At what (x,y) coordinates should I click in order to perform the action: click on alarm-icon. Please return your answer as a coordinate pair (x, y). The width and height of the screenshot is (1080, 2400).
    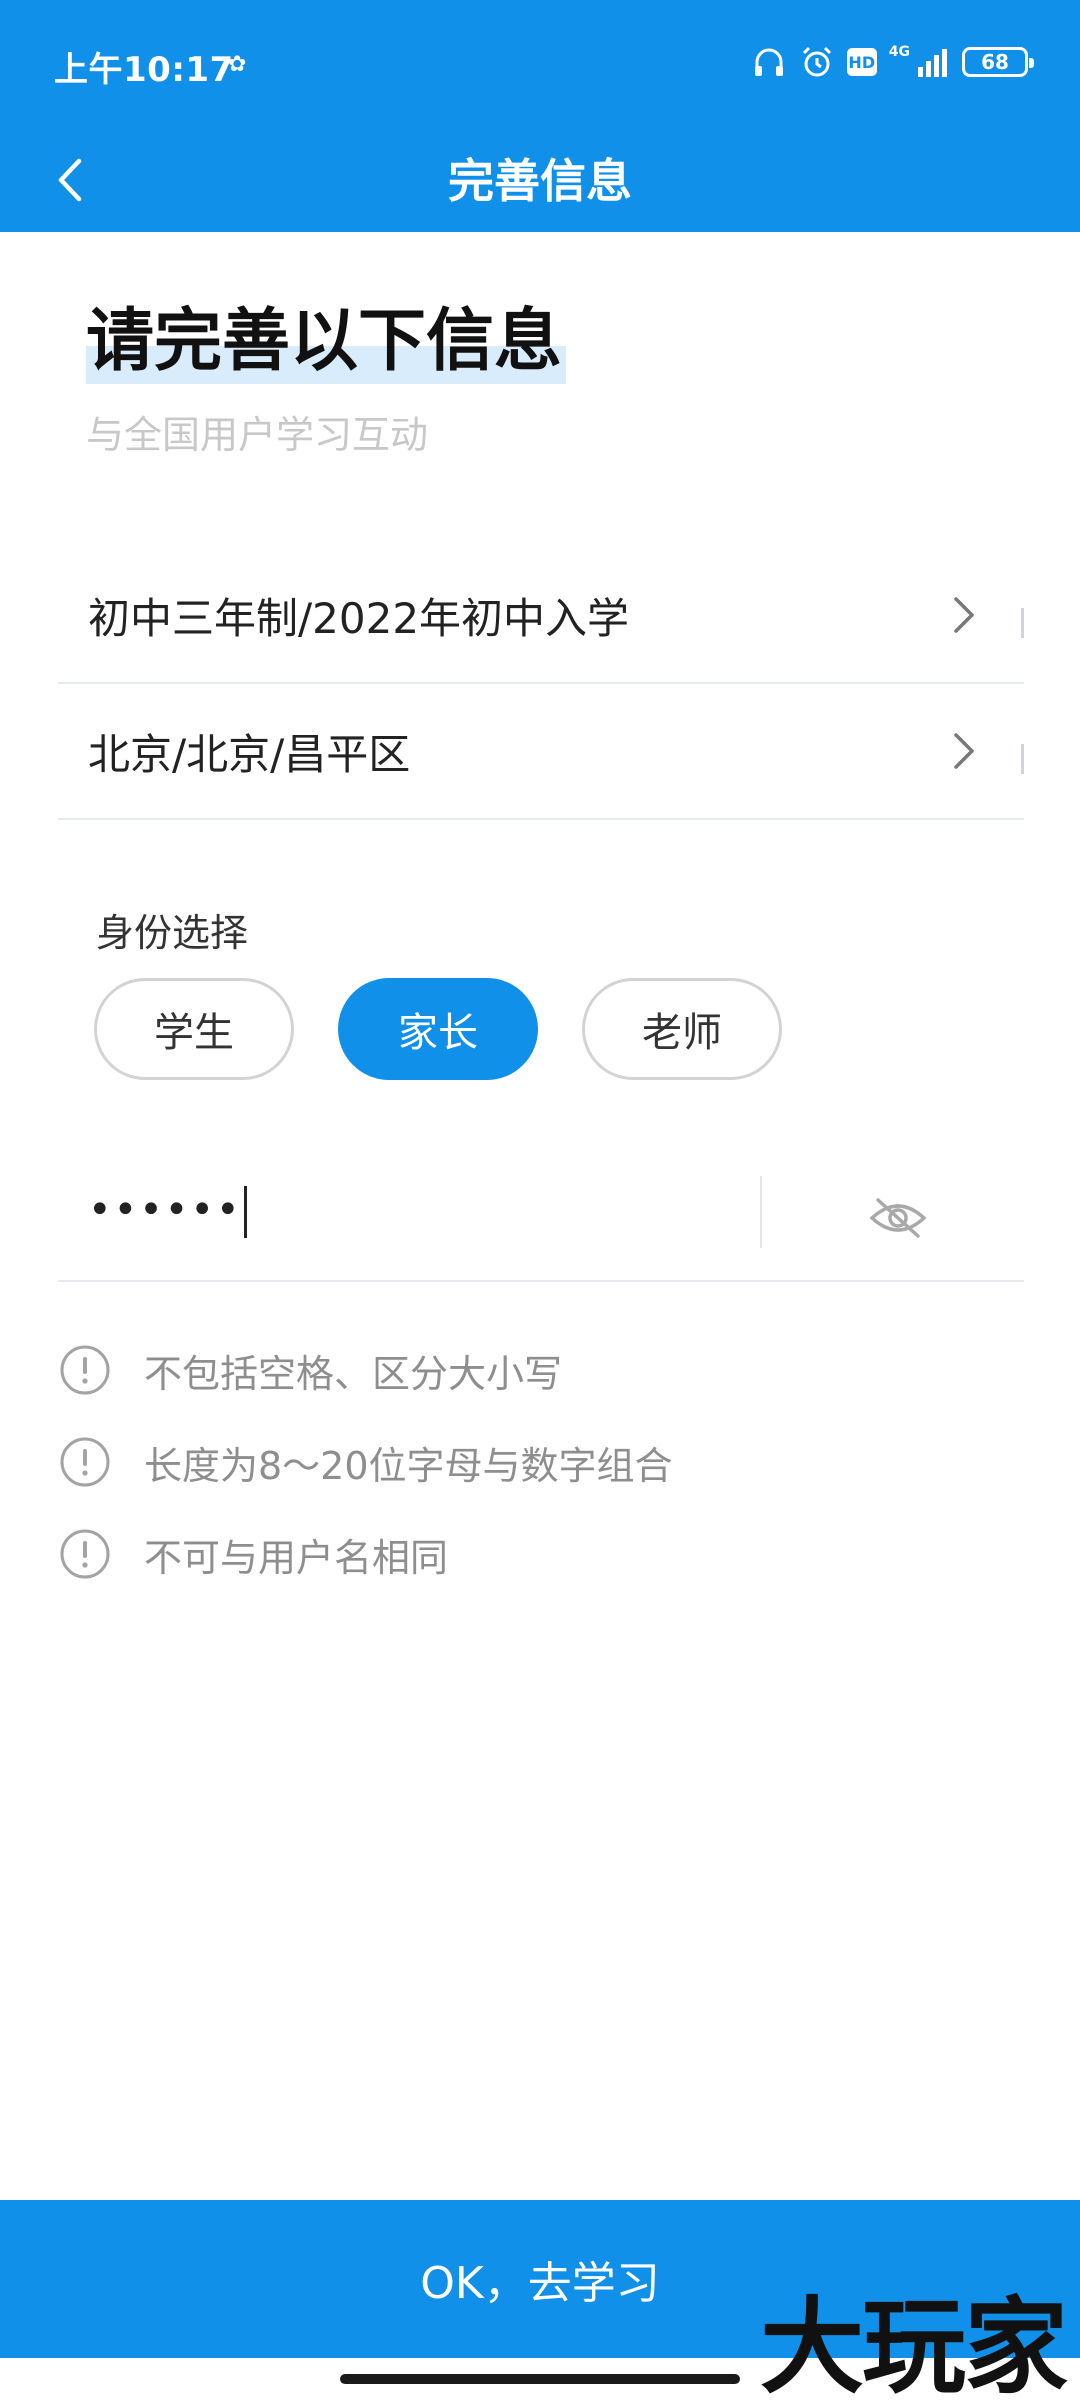
    Looking at the image, I should click on (817, 62).